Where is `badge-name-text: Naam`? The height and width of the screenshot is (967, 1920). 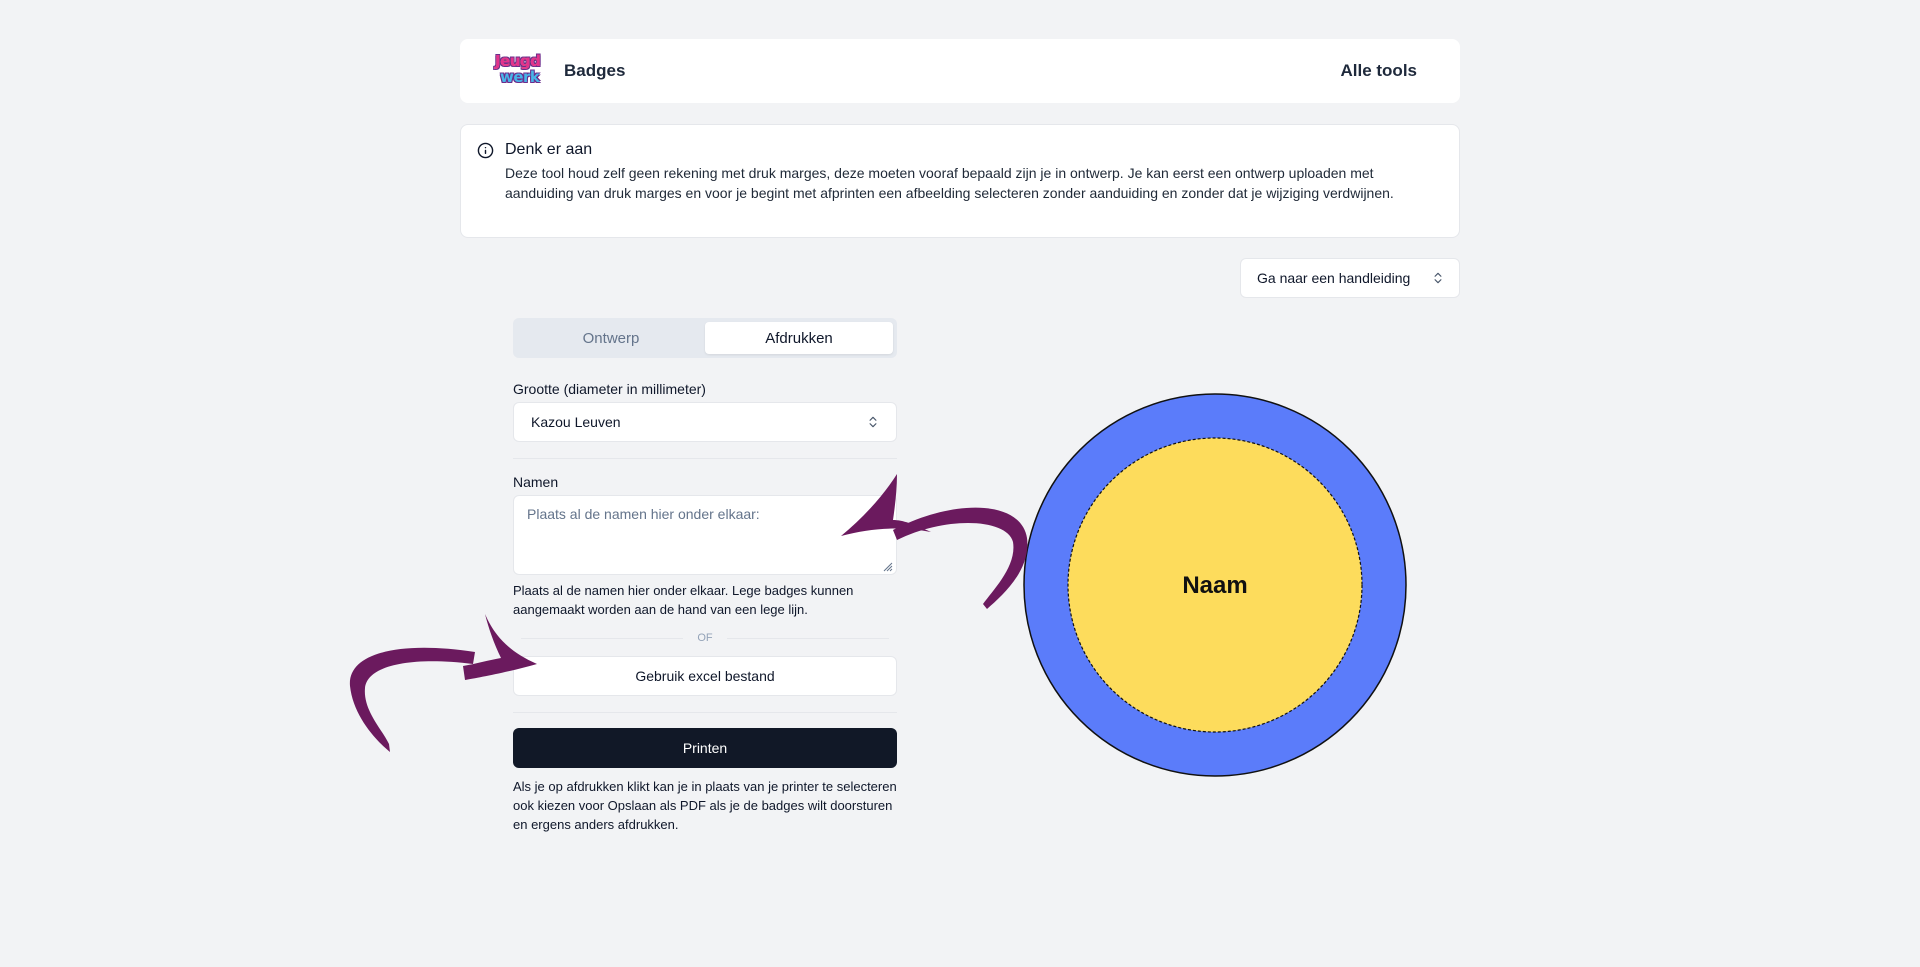 badge-name-text: Naam is located at coordinates (1214, 585).